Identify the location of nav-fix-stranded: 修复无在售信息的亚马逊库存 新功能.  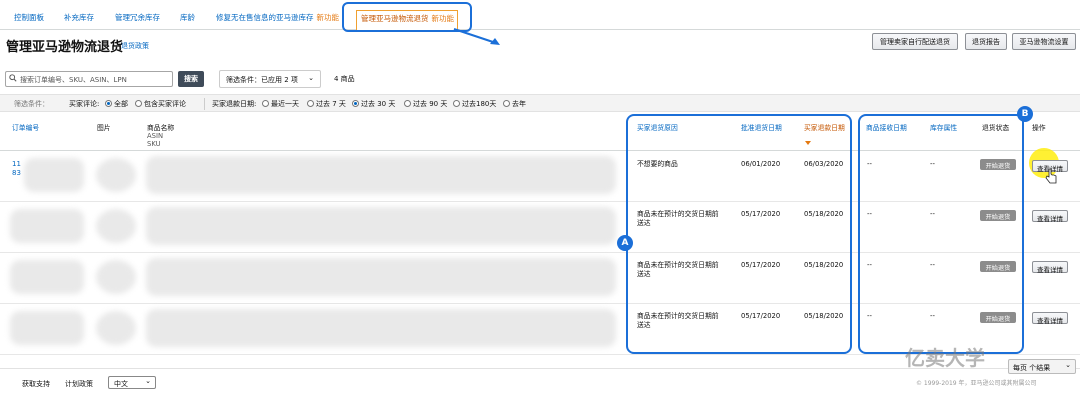
(277, 17).